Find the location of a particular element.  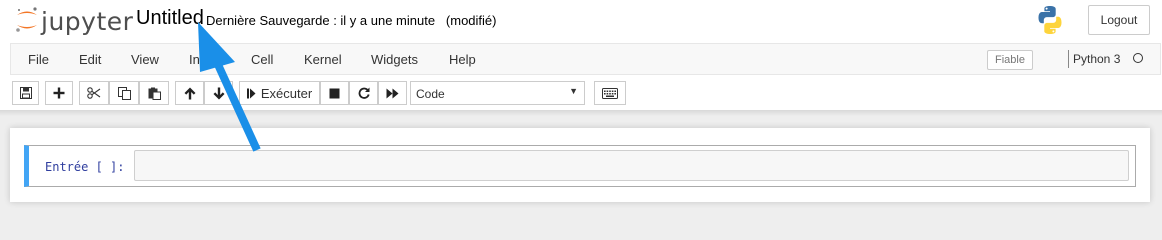

menu-kernel: Kernel is located at coordinates (323, 59).